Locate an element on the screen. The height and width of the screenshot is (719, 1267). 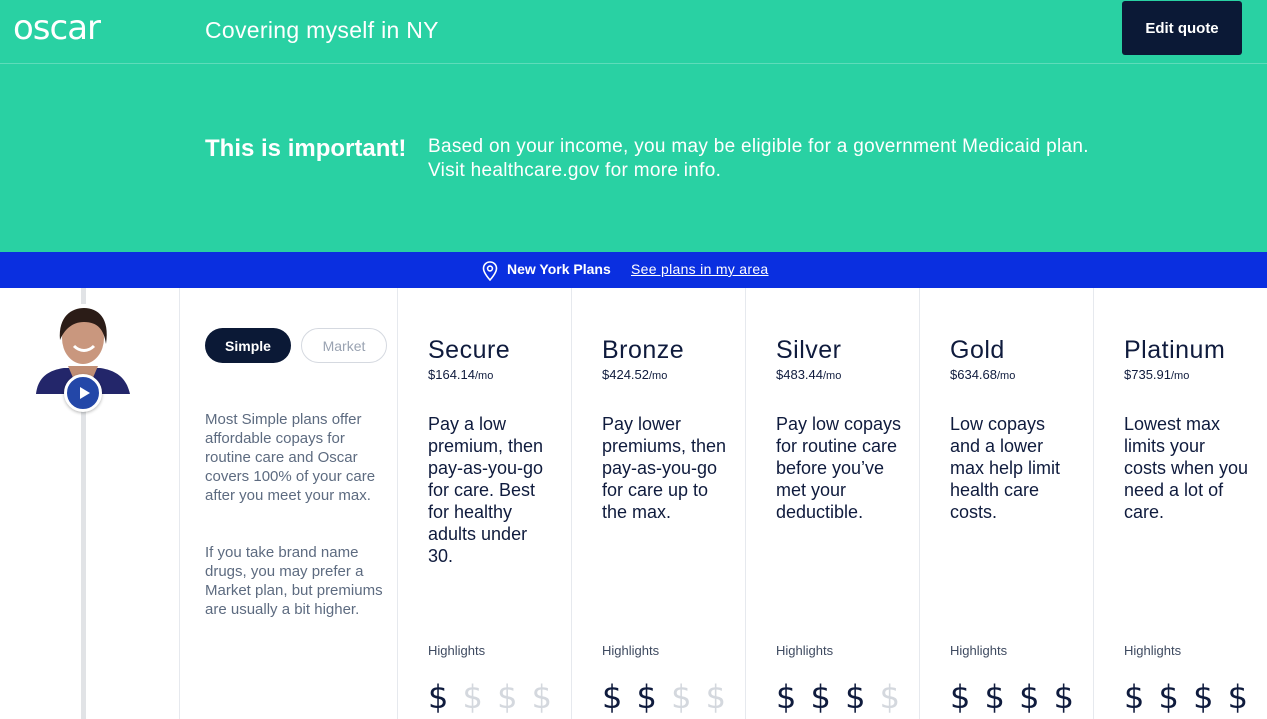
plan-name: Gold is located at coordinates (977, 350).